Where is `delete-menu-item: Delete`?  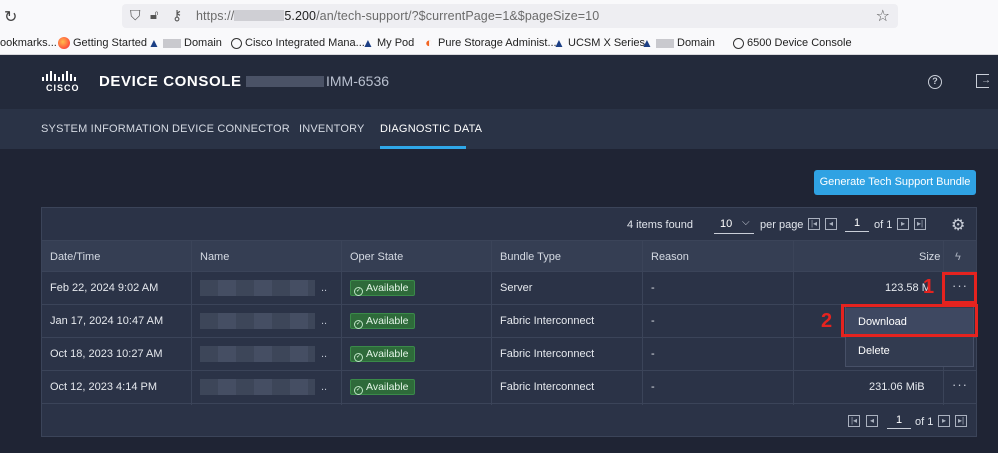
delete-menu-item: Delete is located at coordinates (909, 351).